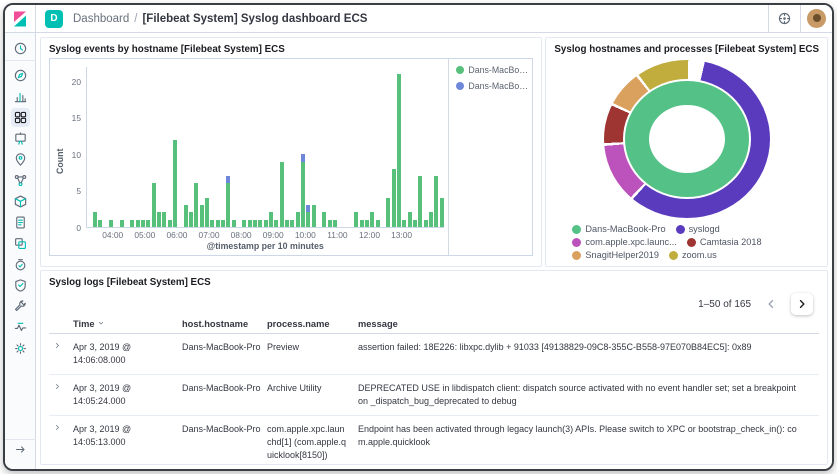 The height and width of the screenshot is (474, 837). I want to click on sidebar-item-monitoring, so click(20, 327).